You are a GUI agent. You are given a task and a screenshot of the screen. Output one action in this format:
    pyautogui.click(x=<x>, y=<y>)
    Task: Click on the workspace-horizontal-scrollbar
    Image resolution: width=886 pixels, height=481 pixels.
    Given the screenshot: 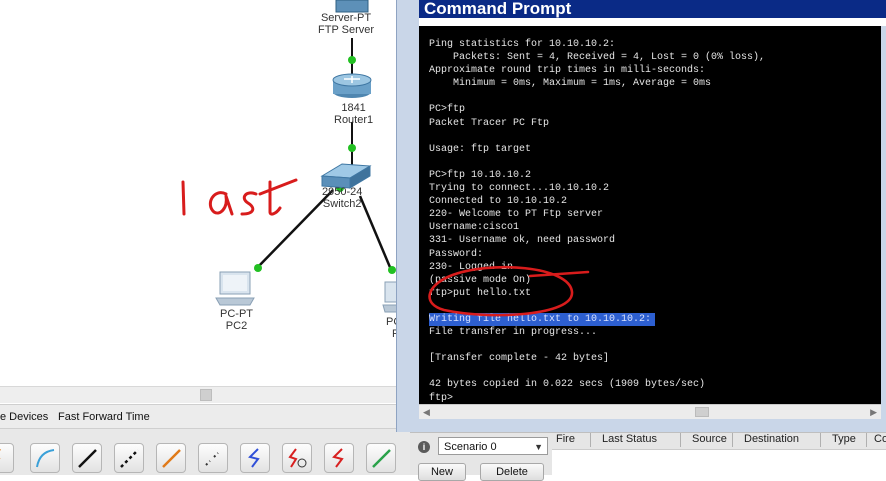 What is the action you would take?
    pyautogui.click(x=200, y=394)
    